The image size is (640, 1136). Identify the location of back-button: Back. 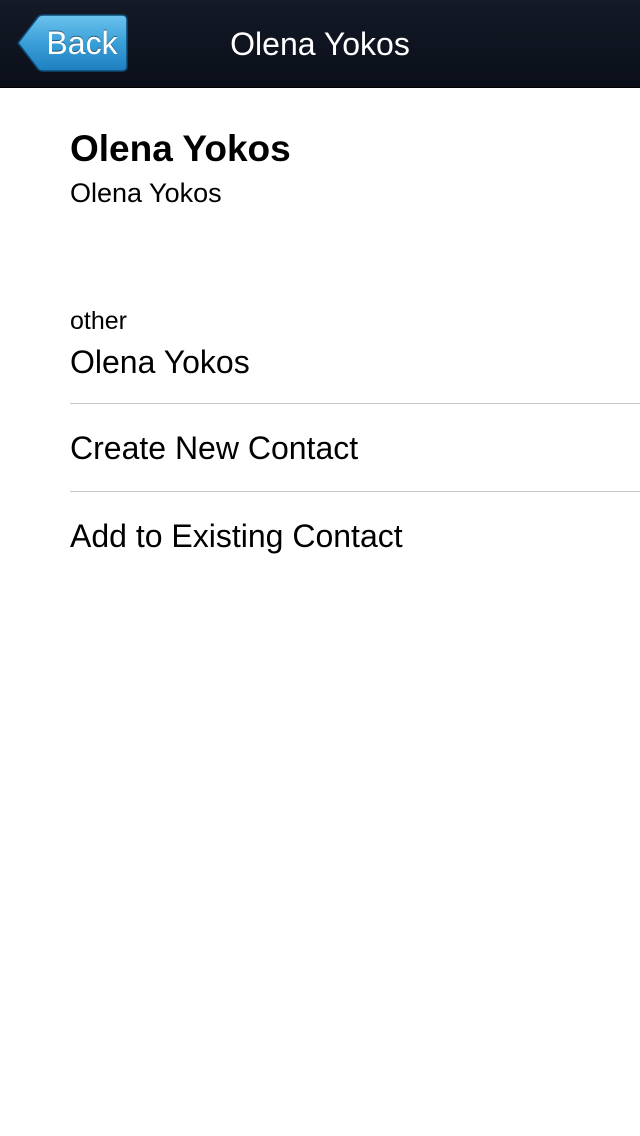
(72, 43).